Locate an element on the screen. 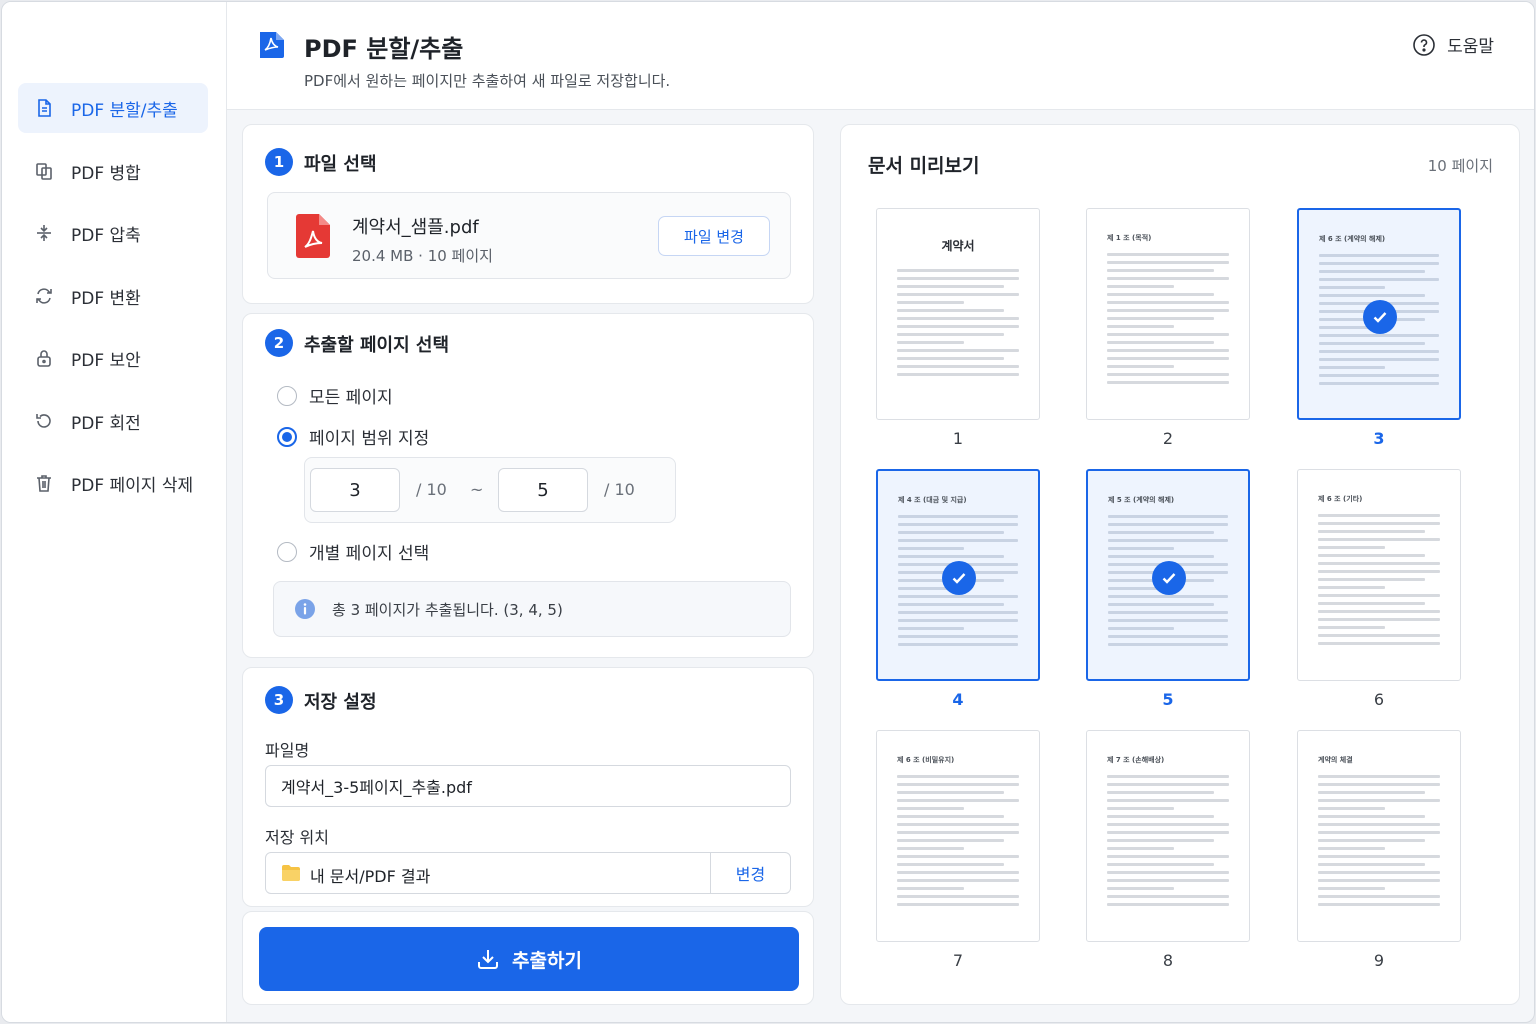  file-meta: 20.4 MB · 10 페이지 is located at coordinates (422, 256).